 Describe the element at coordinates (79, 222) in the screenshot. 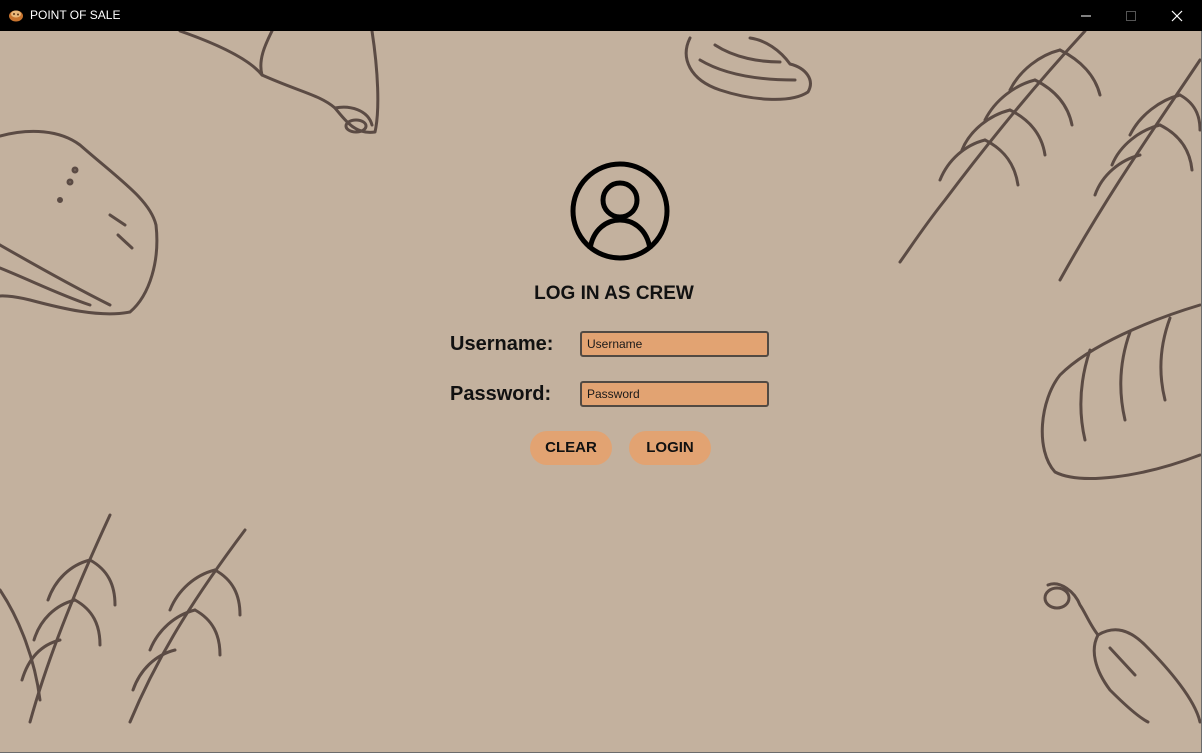

I see `bread-loaf-sketch-icon` at that location.